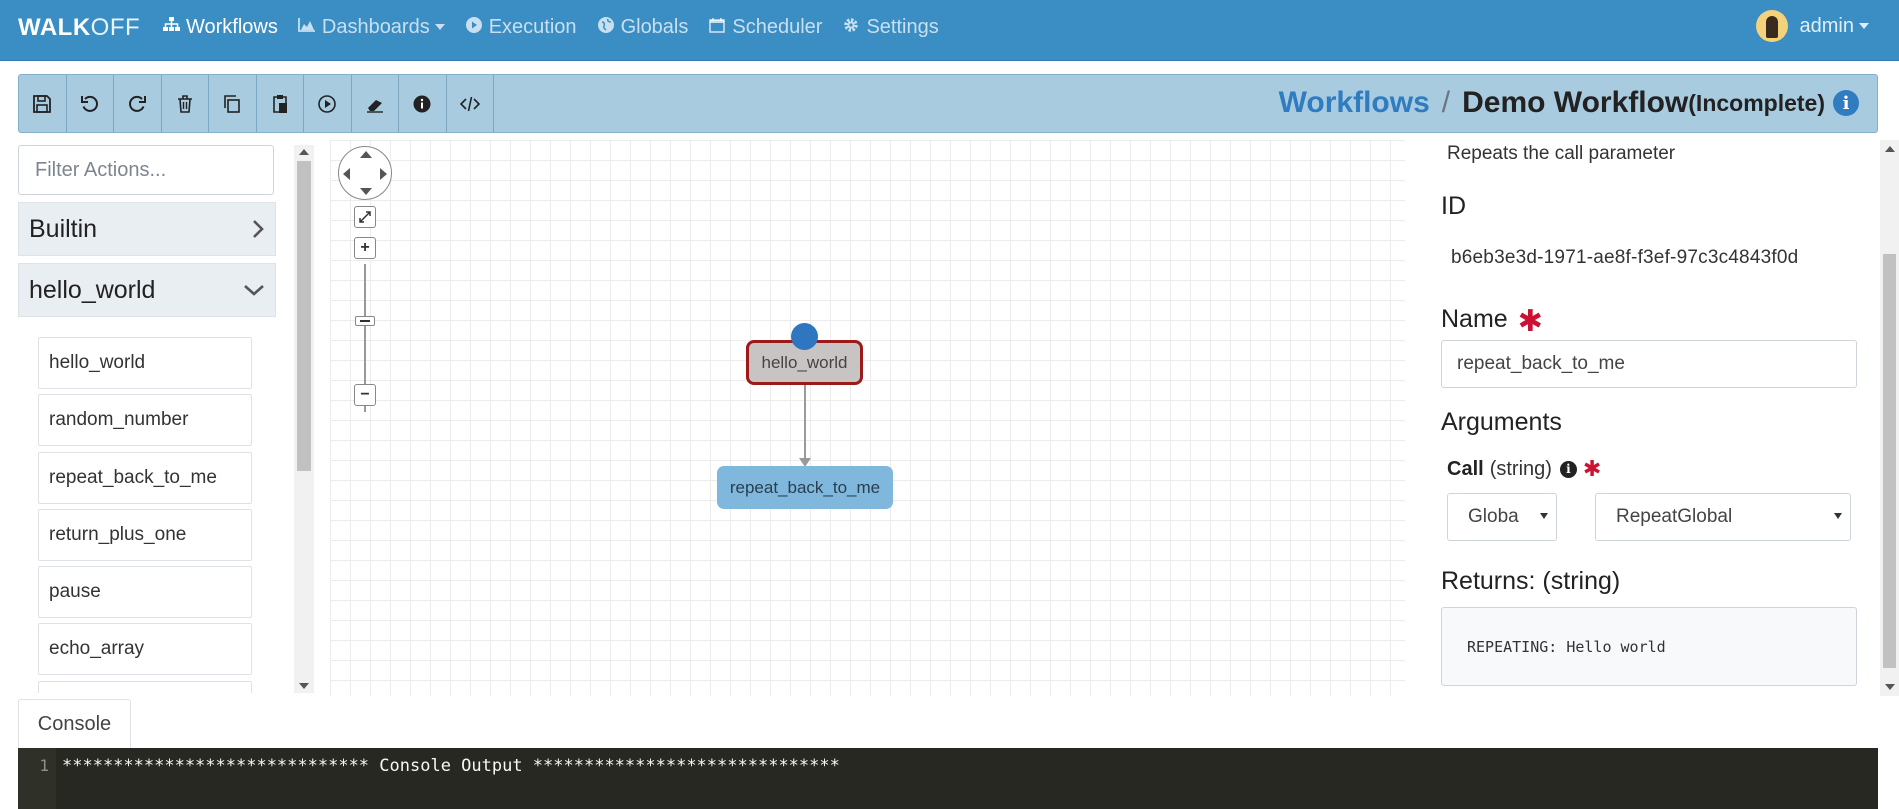  Describe the element at coordinates (306, 27) in the screenshot. I see `area-chart-icon` at that location.